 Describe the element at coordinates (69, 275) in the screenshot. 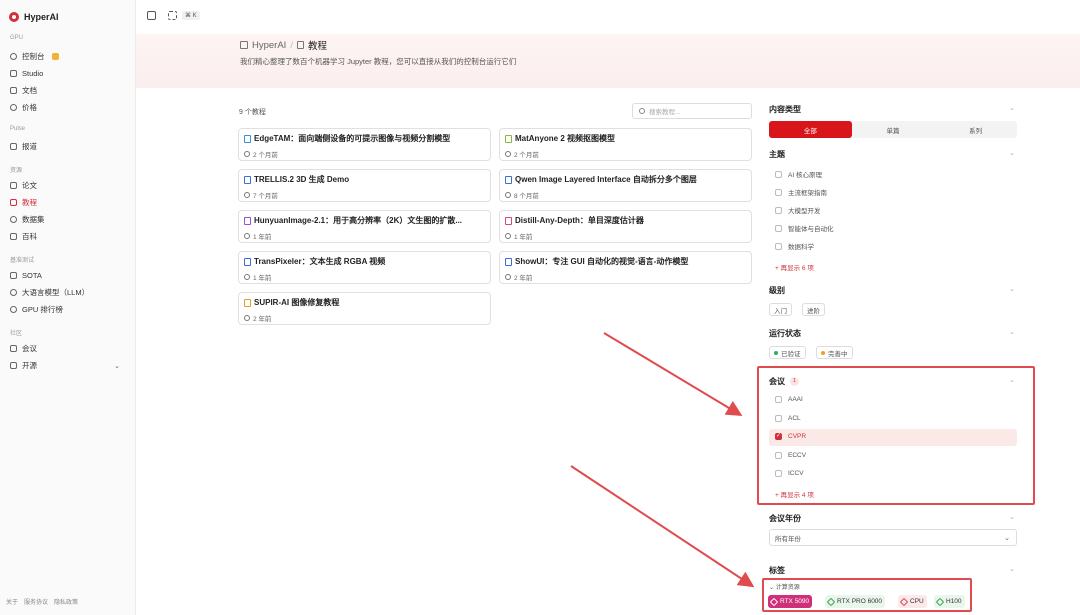

I see `sidebar-item-sota: SOTA` at that location.